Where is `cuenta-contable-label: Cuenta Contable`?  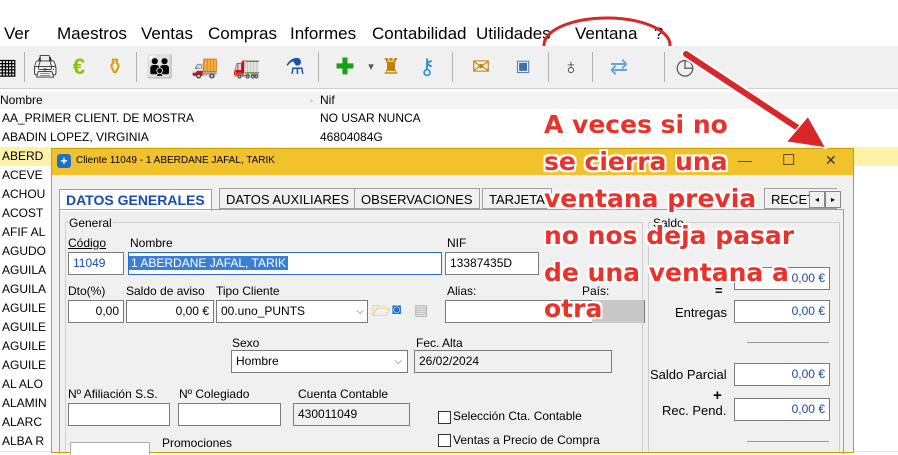
cuenta-contable-label: Cuenta Contable is located at coordinates (343, 394).